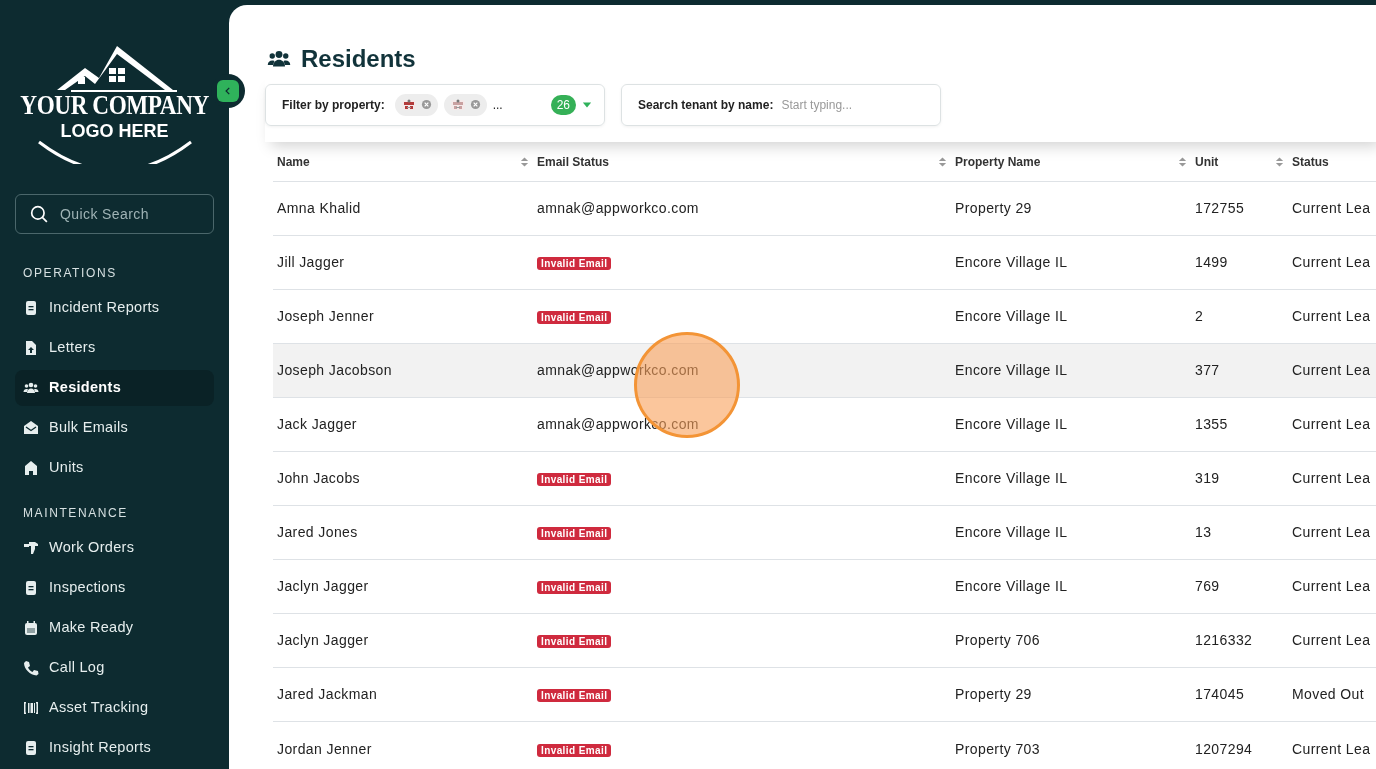 Image resolution: width=1376 pixels, height=769 pixels. Describe the element at coordinates (1207, 586) in the screenshot. I see `unit-cell: 769` at that location.